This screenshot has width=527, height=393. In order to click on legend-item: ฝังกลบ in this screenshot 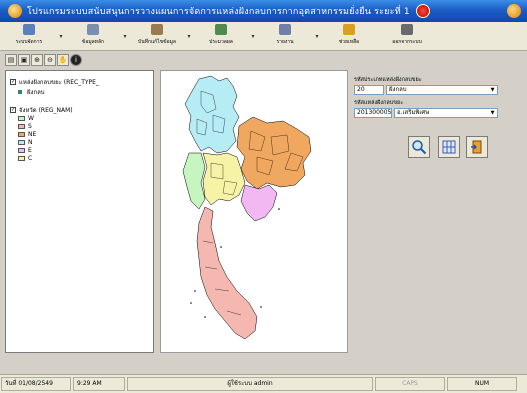, I will do `click(31, 92)`.